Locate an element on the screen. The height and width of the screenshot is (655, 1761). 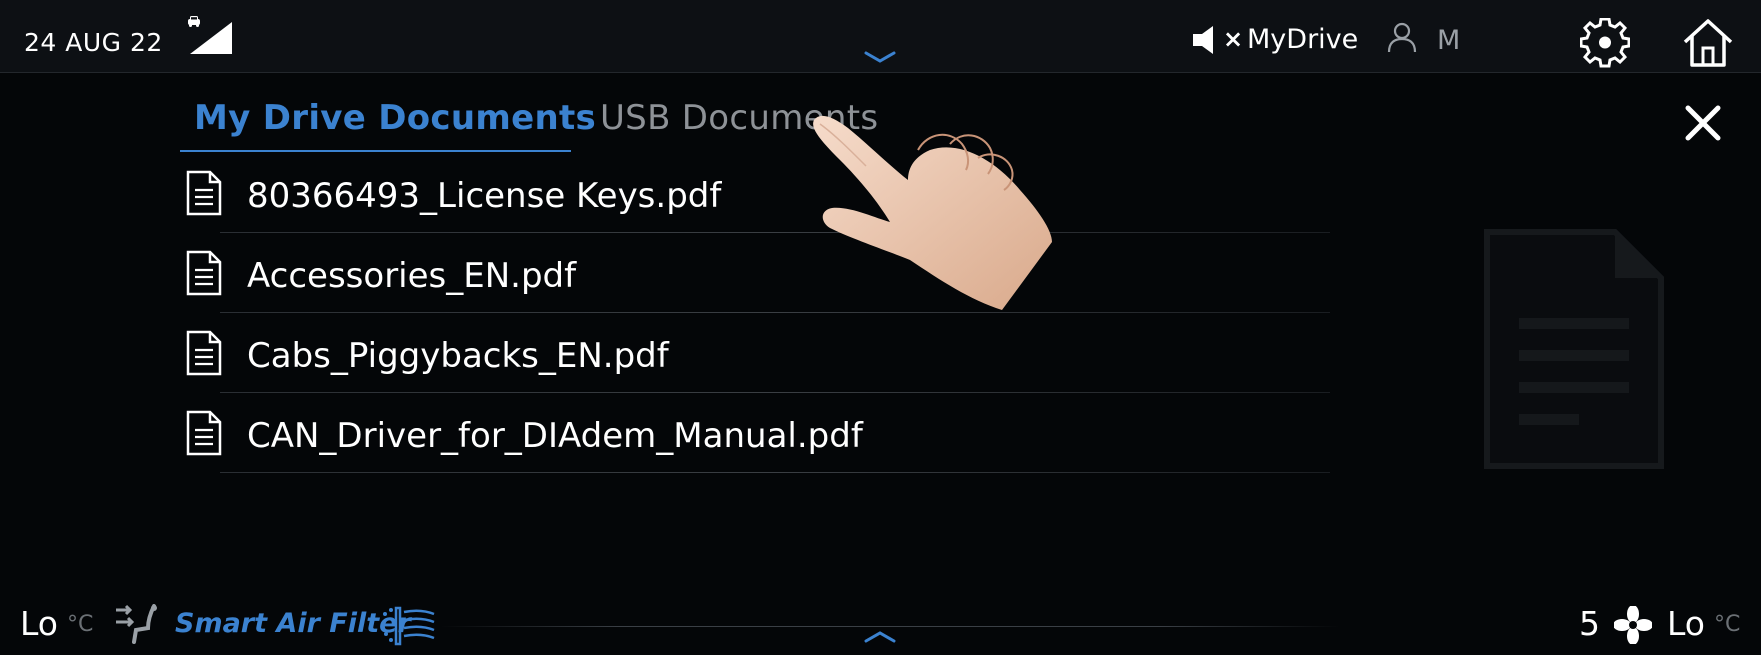
chevron-down-icon is located at coordinates (880, 57).